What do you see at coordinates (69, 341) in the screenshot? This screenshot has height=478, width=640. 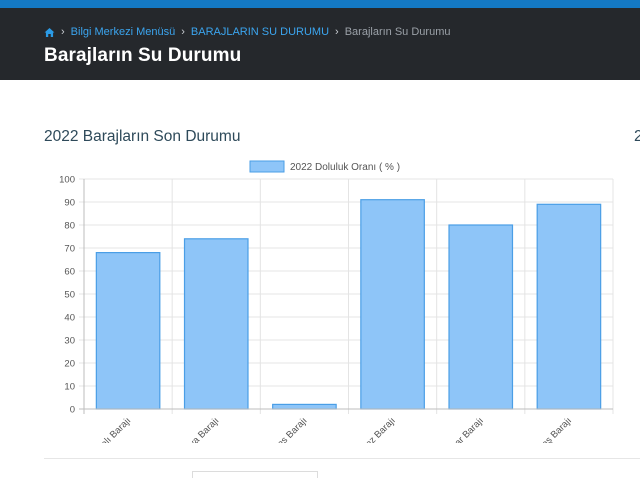 I see `y-tick-label: 30` at bounding box center [69, 341].